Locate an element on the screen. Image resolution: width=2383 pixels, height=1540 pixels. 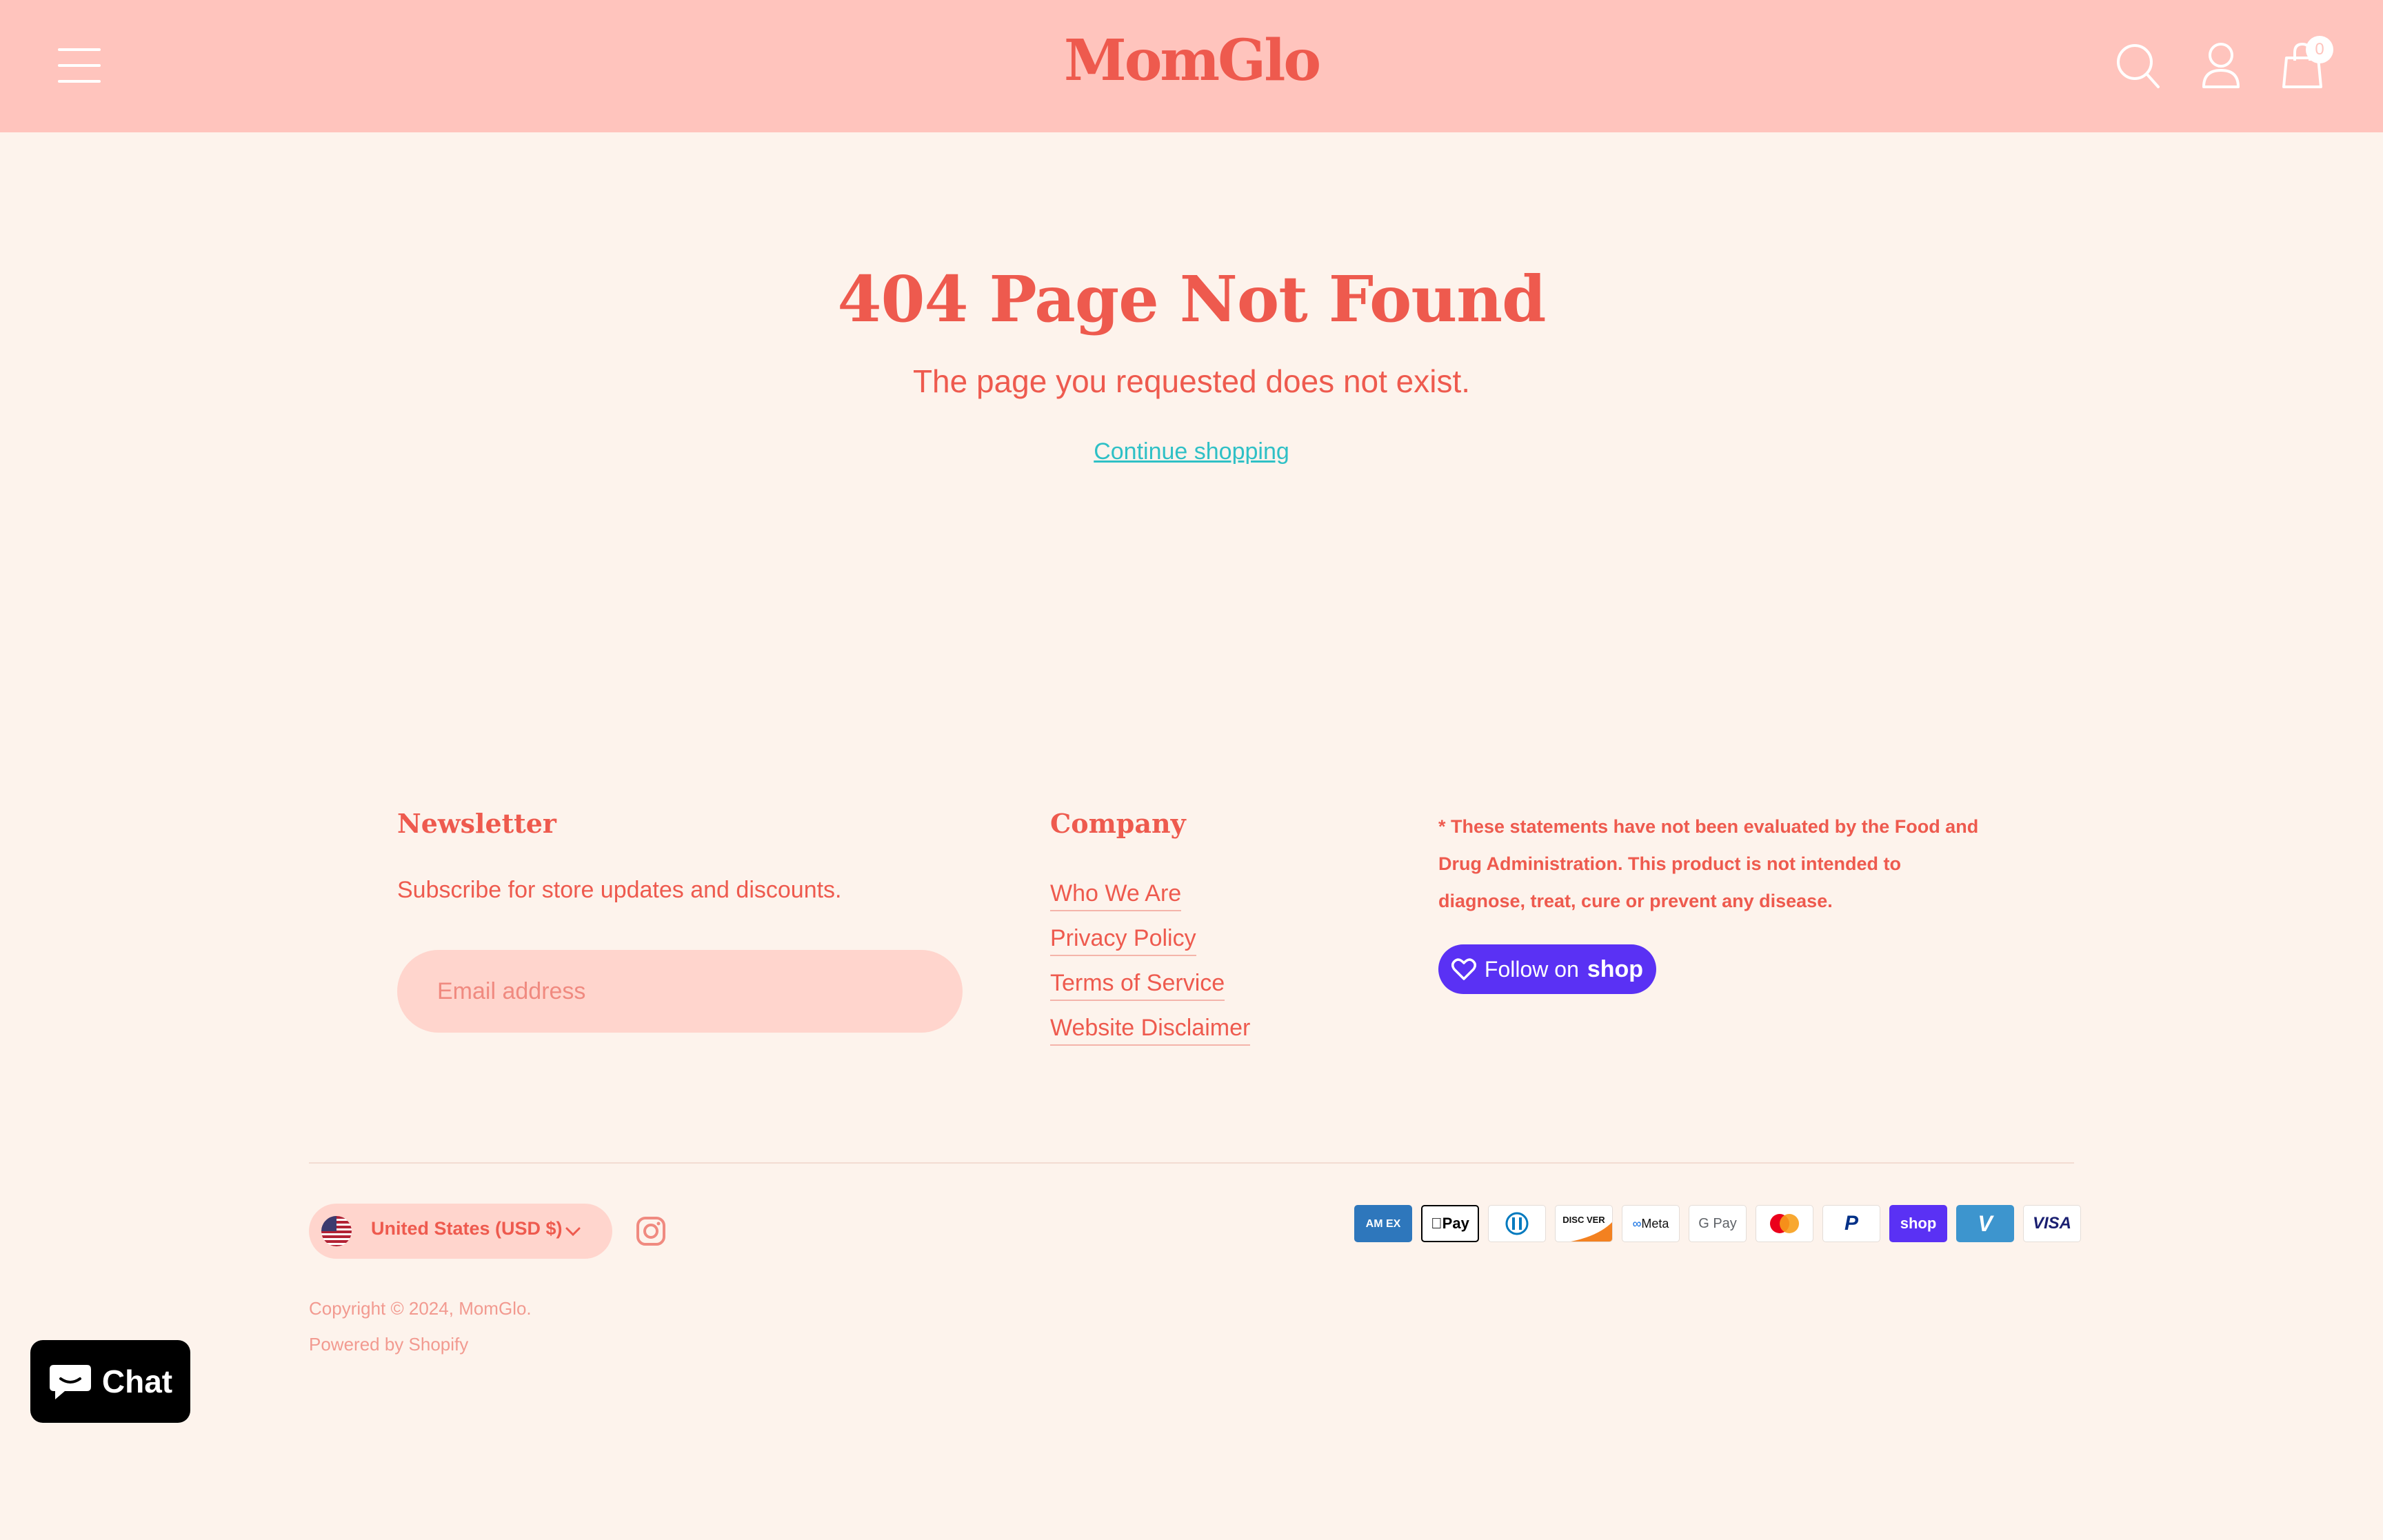
who-we-are-link: Who We Are is located at coordinates (1116, 895).